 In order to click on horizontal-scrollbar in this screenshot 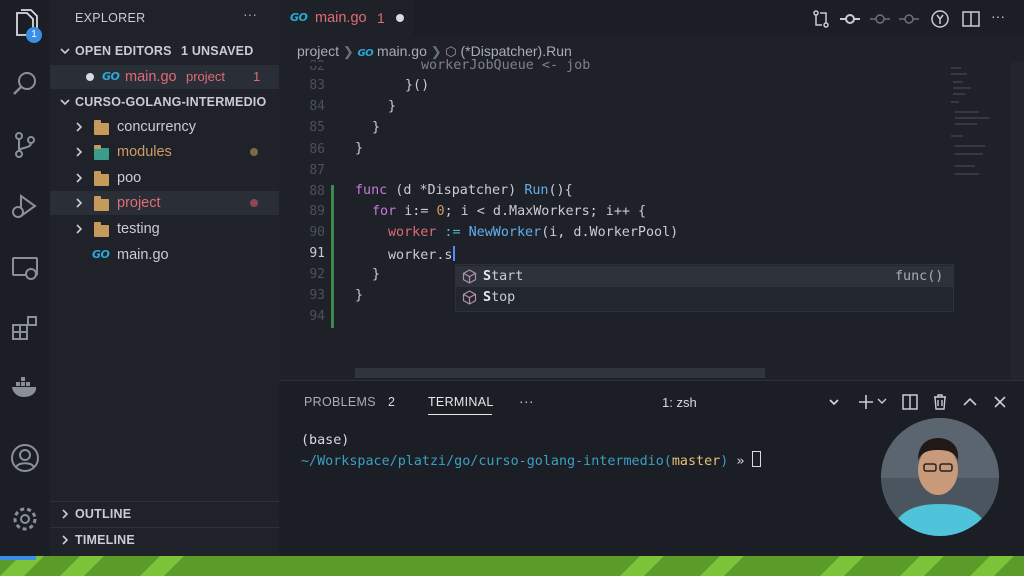, I will do `click(560, 373)`.